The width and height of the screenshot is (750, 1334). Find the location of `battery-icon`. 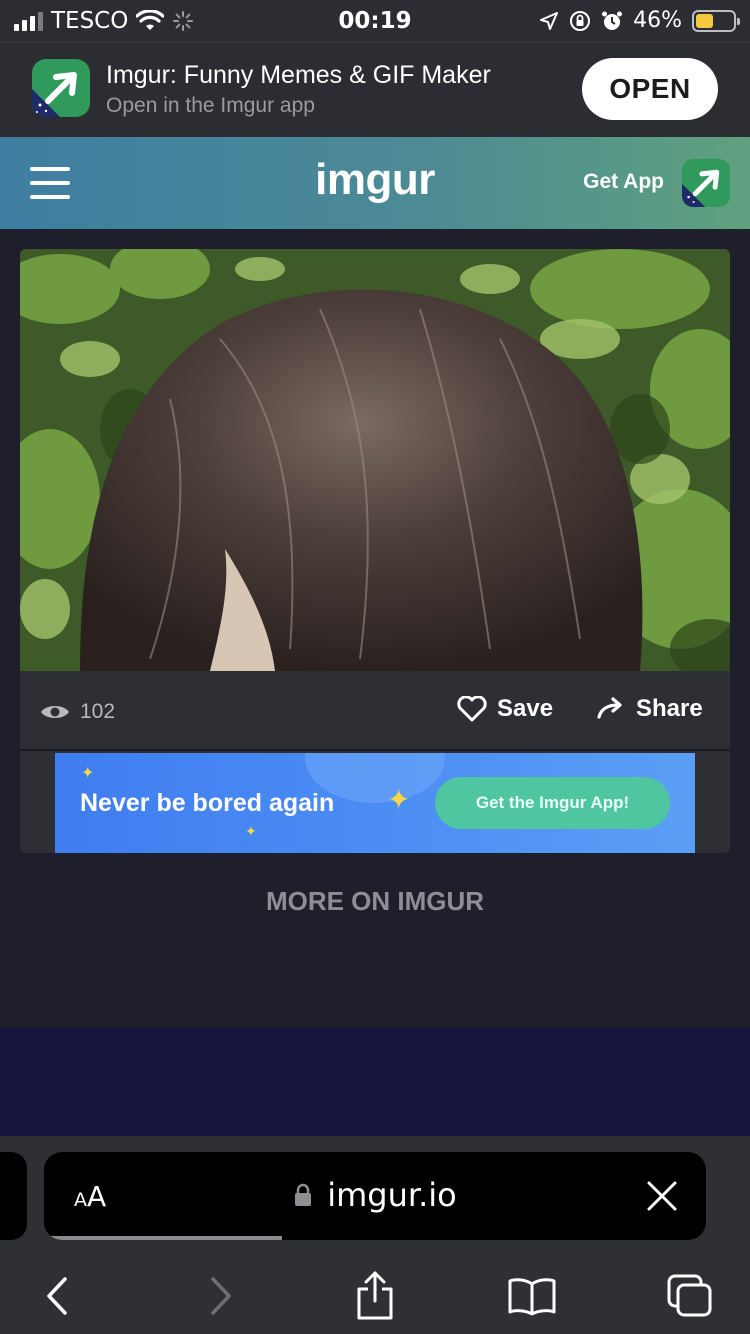

battery-icon is located at coordinates (716, 20).